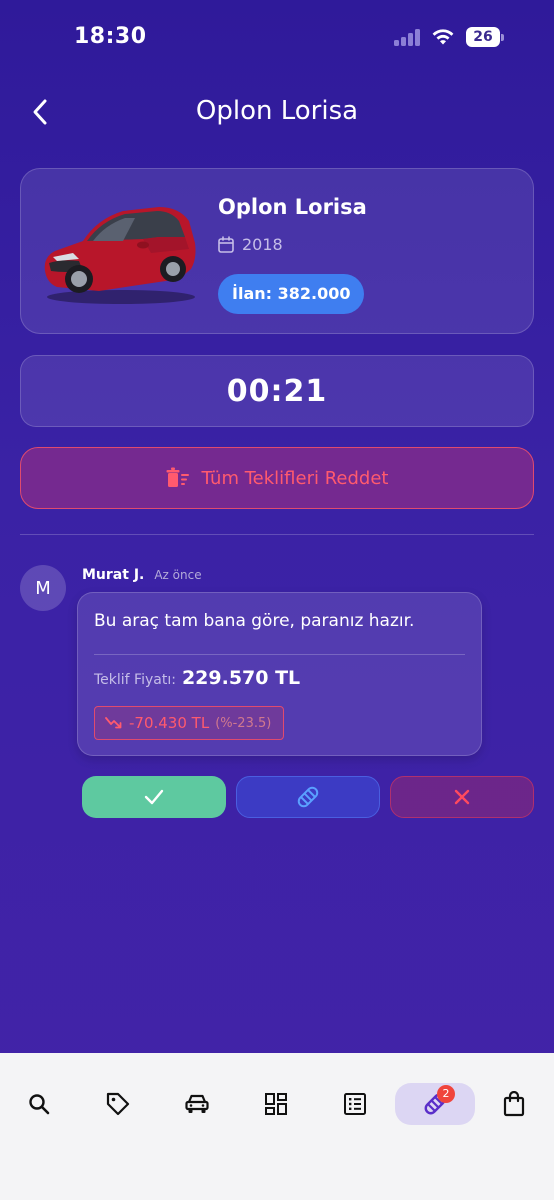 This screenshot has height=1200, width=554. What do you see at coordinates (262, 244) in the screenshot?
I see `car-year: 2018` at bounding box center [262, 244].